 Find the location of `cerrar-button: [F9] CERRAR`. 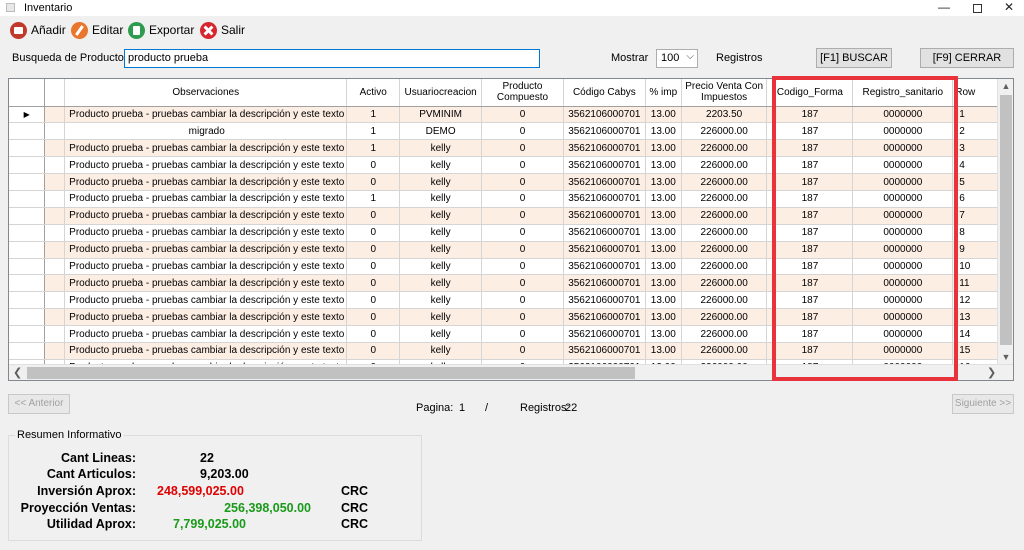

cerrar-button: [F9] CERRAR is located at coordinates (967, 58).